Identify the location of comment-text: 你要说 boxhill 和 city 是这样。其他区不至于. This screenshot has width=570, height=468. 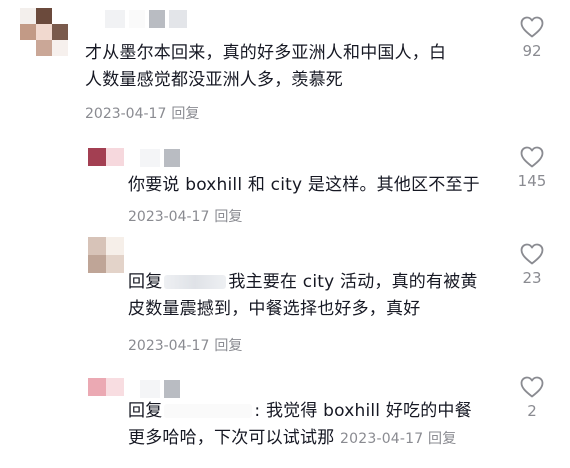
(304, 185).